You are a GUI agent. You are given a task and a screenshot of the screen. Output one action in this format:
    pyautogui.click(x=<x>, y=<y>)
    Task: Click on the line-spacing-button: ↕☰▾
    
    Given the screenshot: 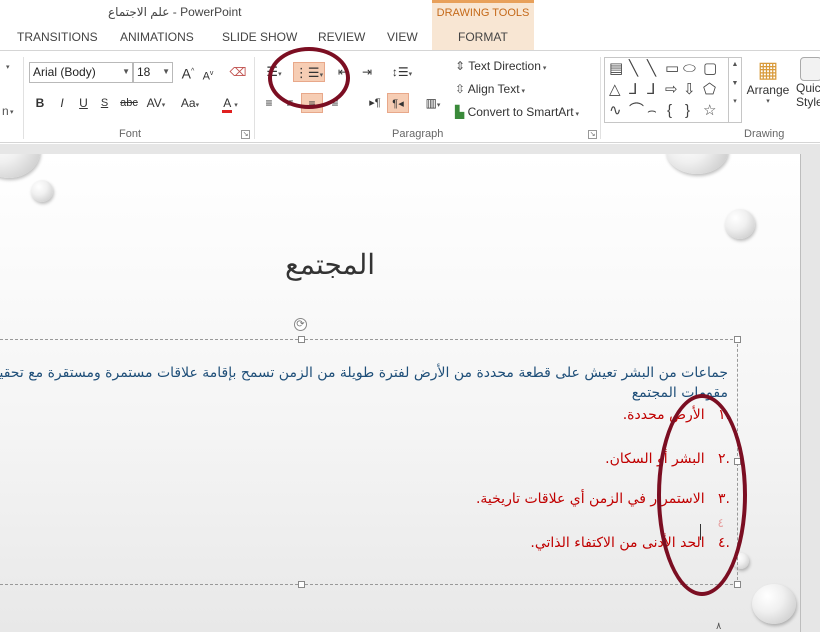 What is the action you would take?
    pyautogui.click(x=402, y=72)
    